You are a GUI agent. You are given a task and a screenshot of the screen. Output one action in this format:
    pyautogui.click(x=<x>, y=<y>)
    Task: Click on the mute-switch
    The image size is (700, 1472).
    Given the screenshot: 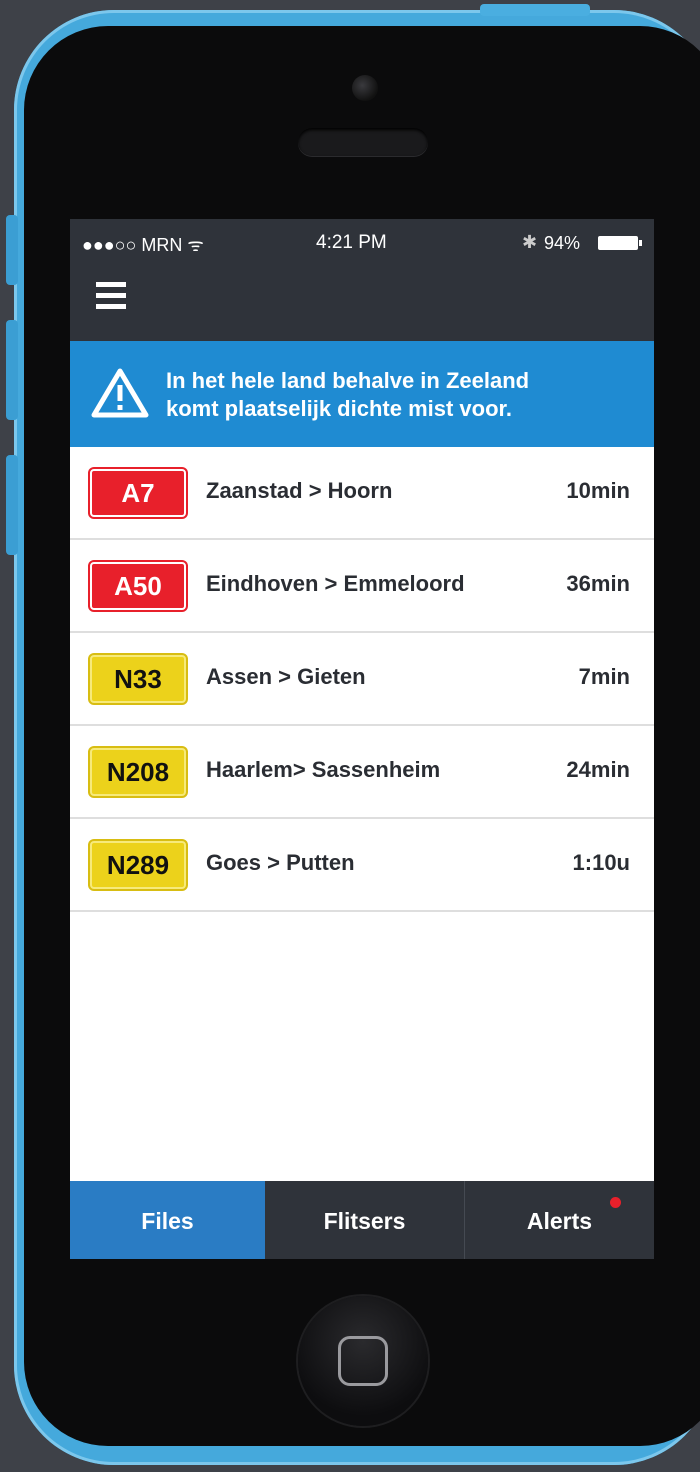 What is the action you would take?
    pyautogui.click(x=12, y=250)
    